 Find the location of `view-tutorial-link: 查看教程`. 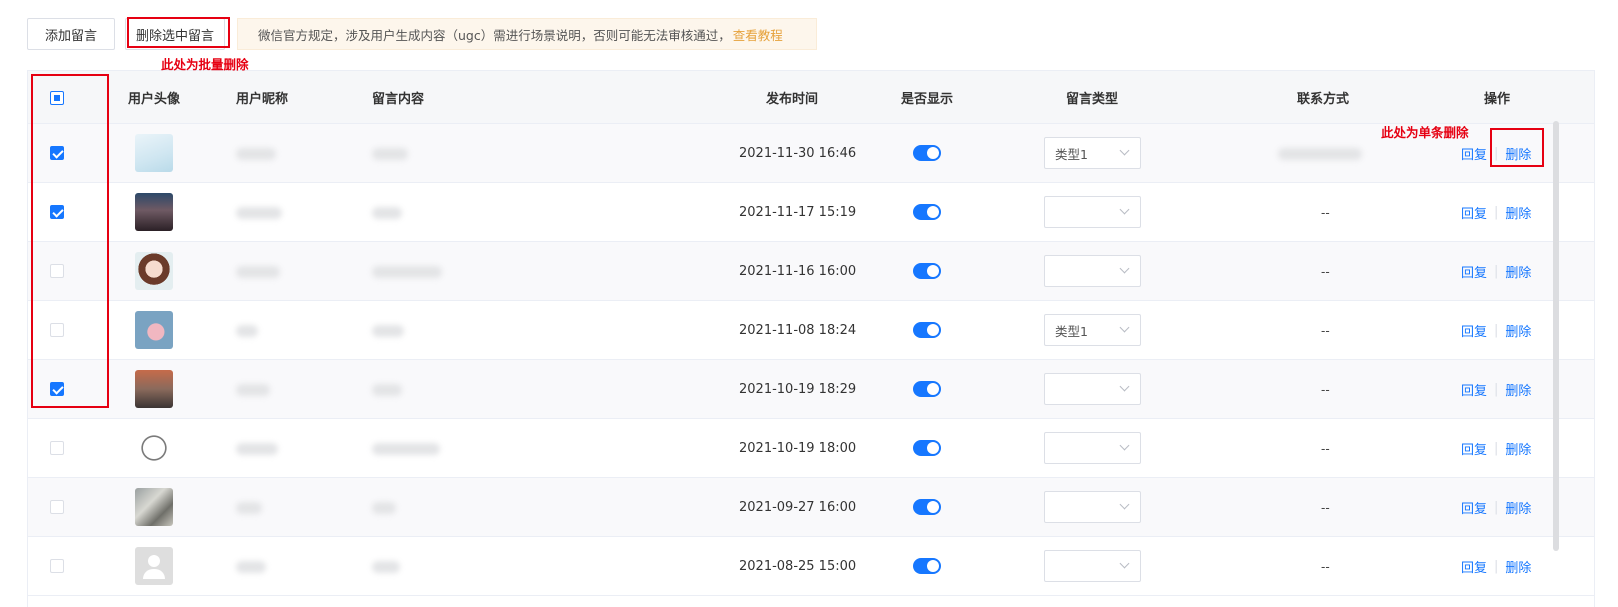

view-tutorial-link: 查看教程 is located at coordinates (758, 34).